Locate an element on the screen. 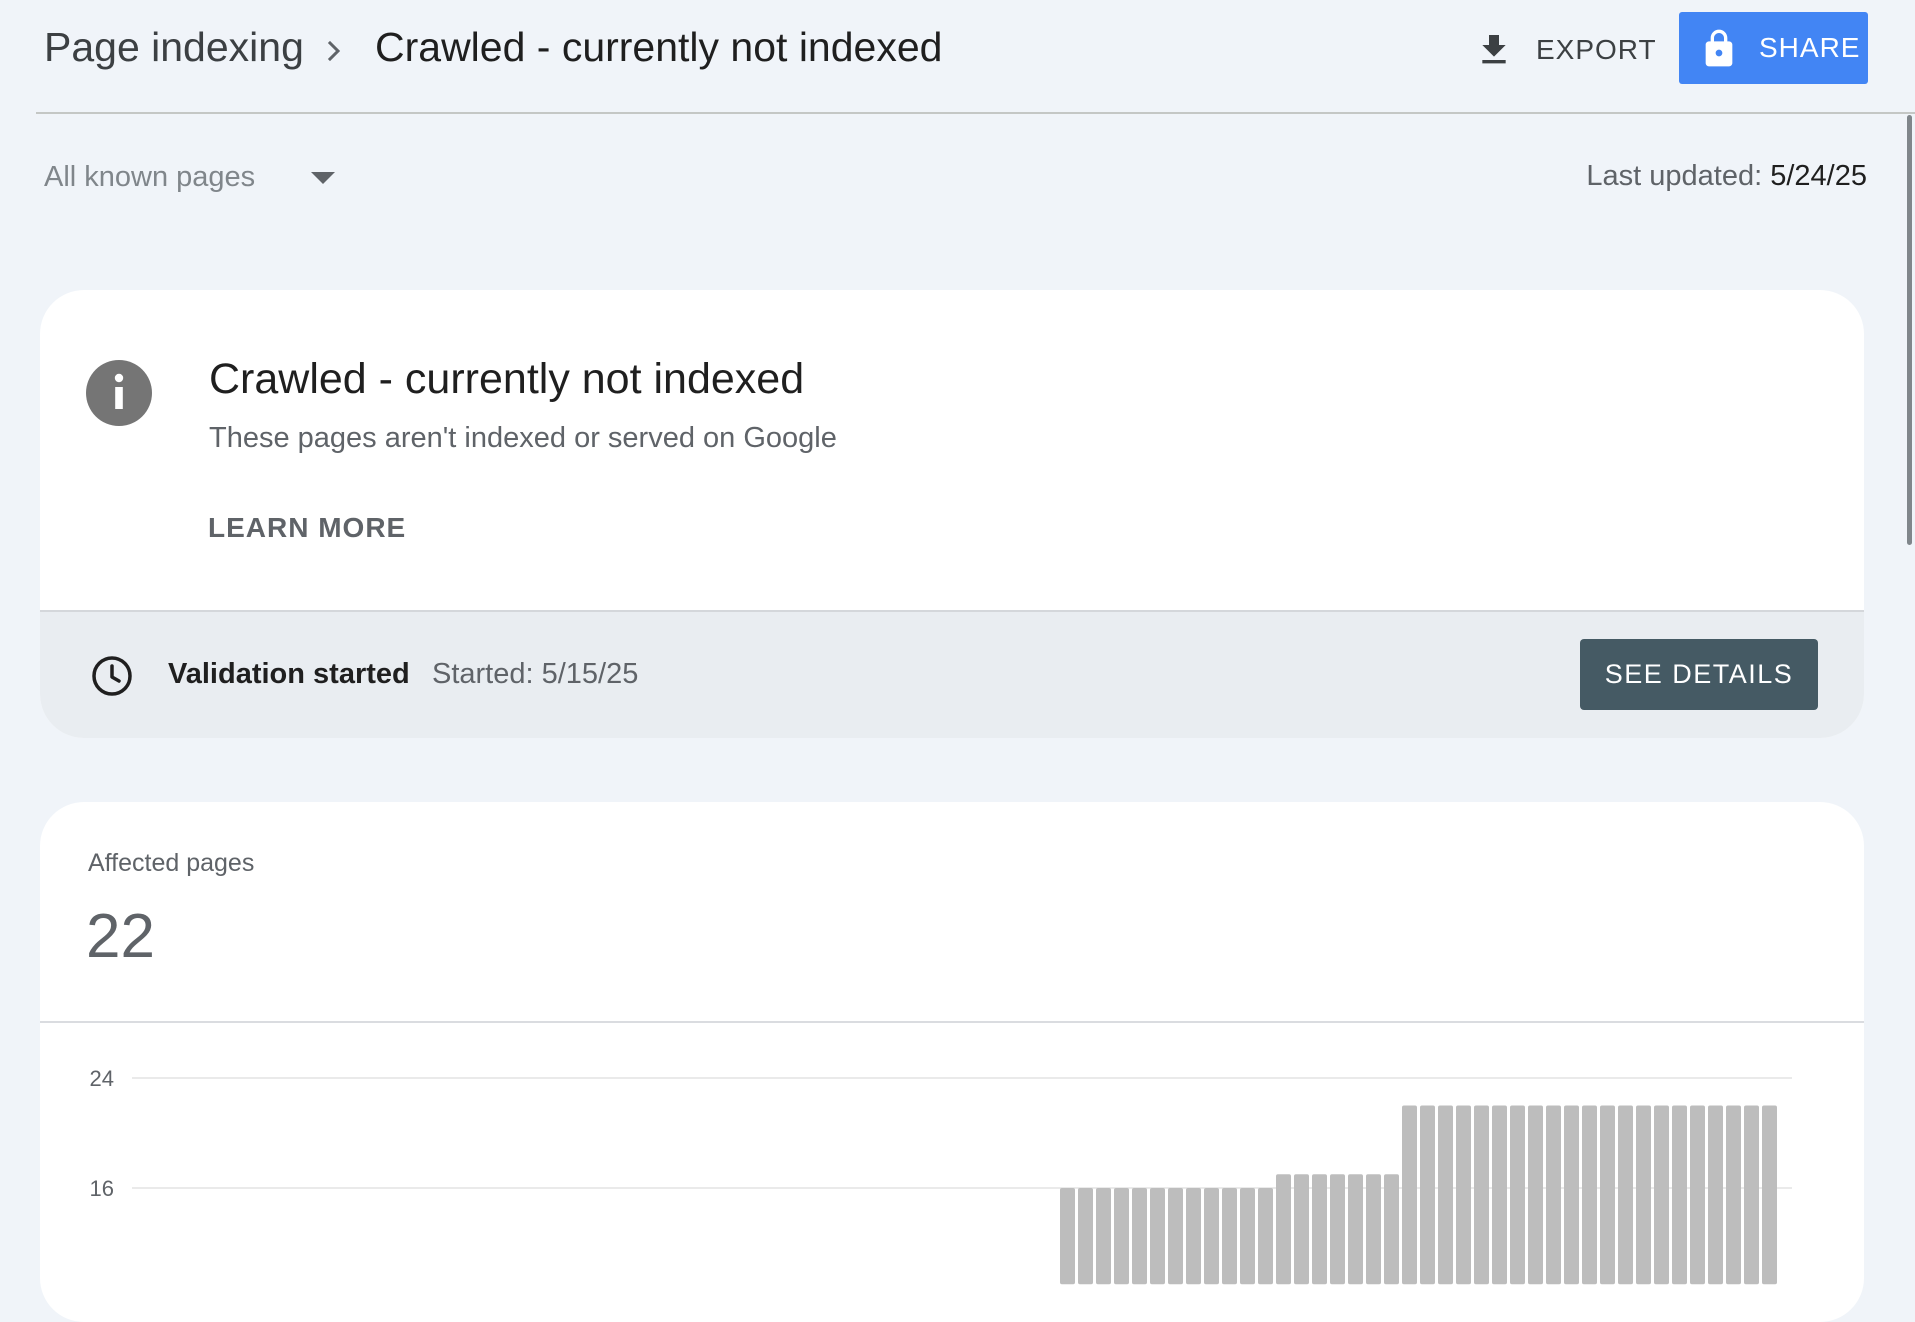 Image resolution: width=1915 pixels, height=1322 pixels. export-button: EXPORT is located at coordinates (1565, 50).